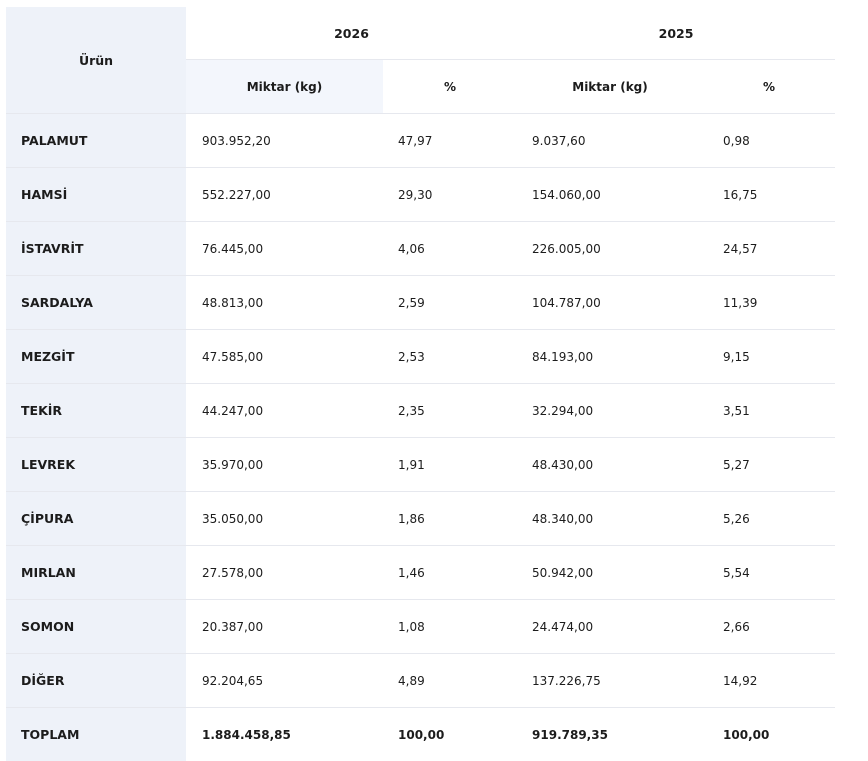 The width and height of the screenshot is (868, 761). I want to click on table-row: MEZGİT 47.585,00 2,53 84.193,00 9,15, so click(420, 357).